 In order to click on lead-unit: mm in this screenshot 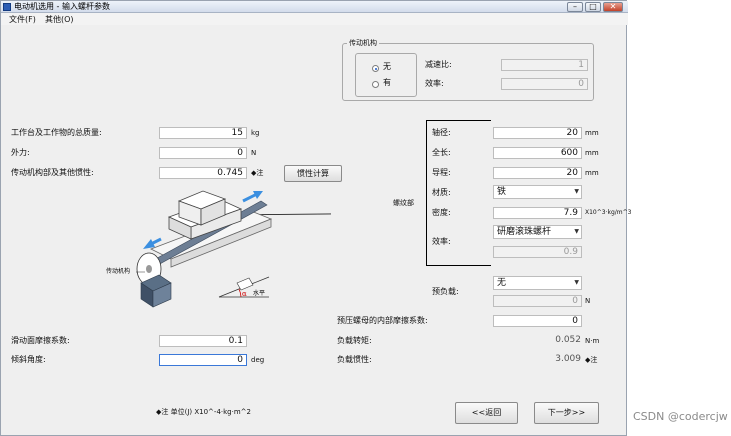, I will do `click(592, 173)`.